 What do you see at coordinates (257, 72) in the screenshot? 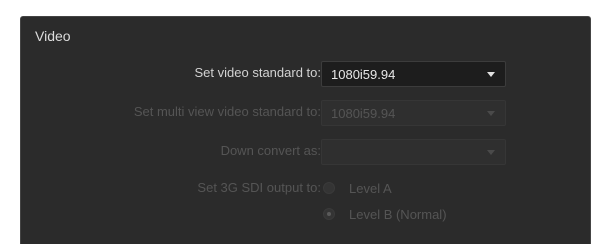
I see `video-standard-label: Set video standard to:` at bounding box center [257, 72].